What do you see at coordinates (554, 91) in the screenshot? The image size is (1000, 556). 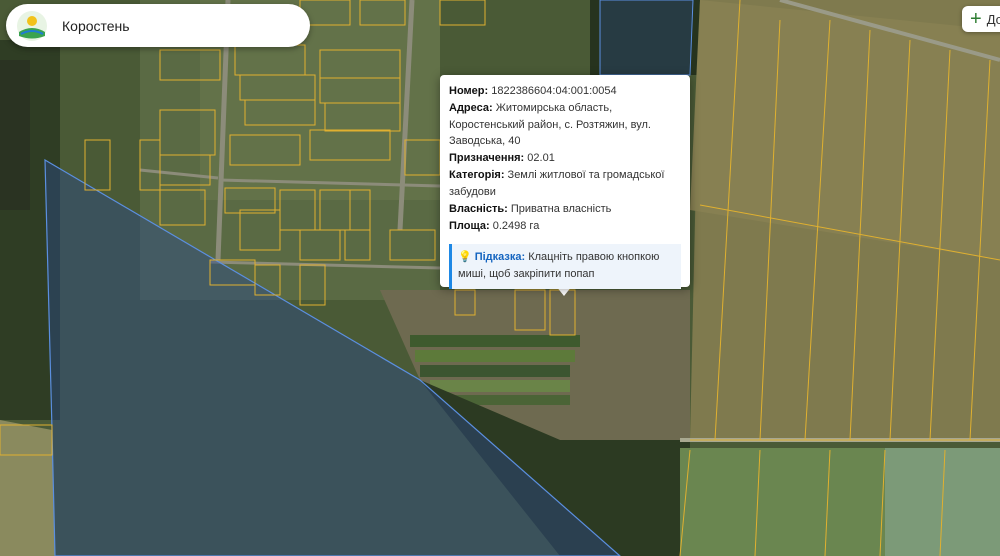 I see `parcel-number-value: 1822386604:04:001:0054` at bounding box center [554, 91].